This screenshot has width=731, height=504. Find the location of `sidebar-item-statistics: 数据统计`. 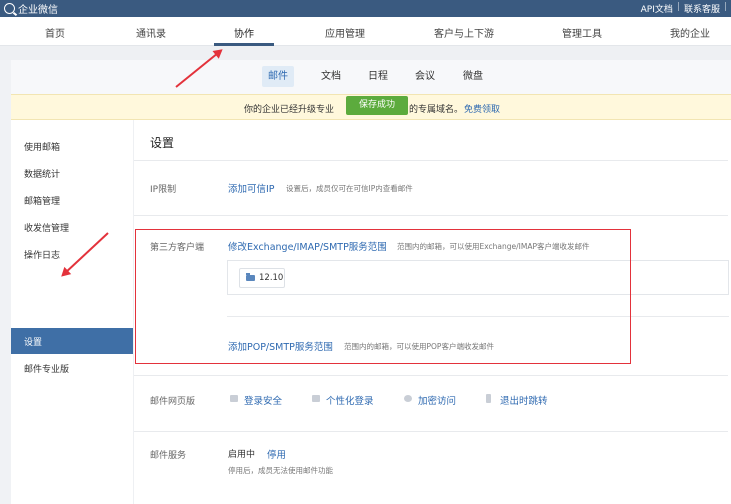

sidebar-item-statistics: 数据统计 is located at coordinates (42, 173).